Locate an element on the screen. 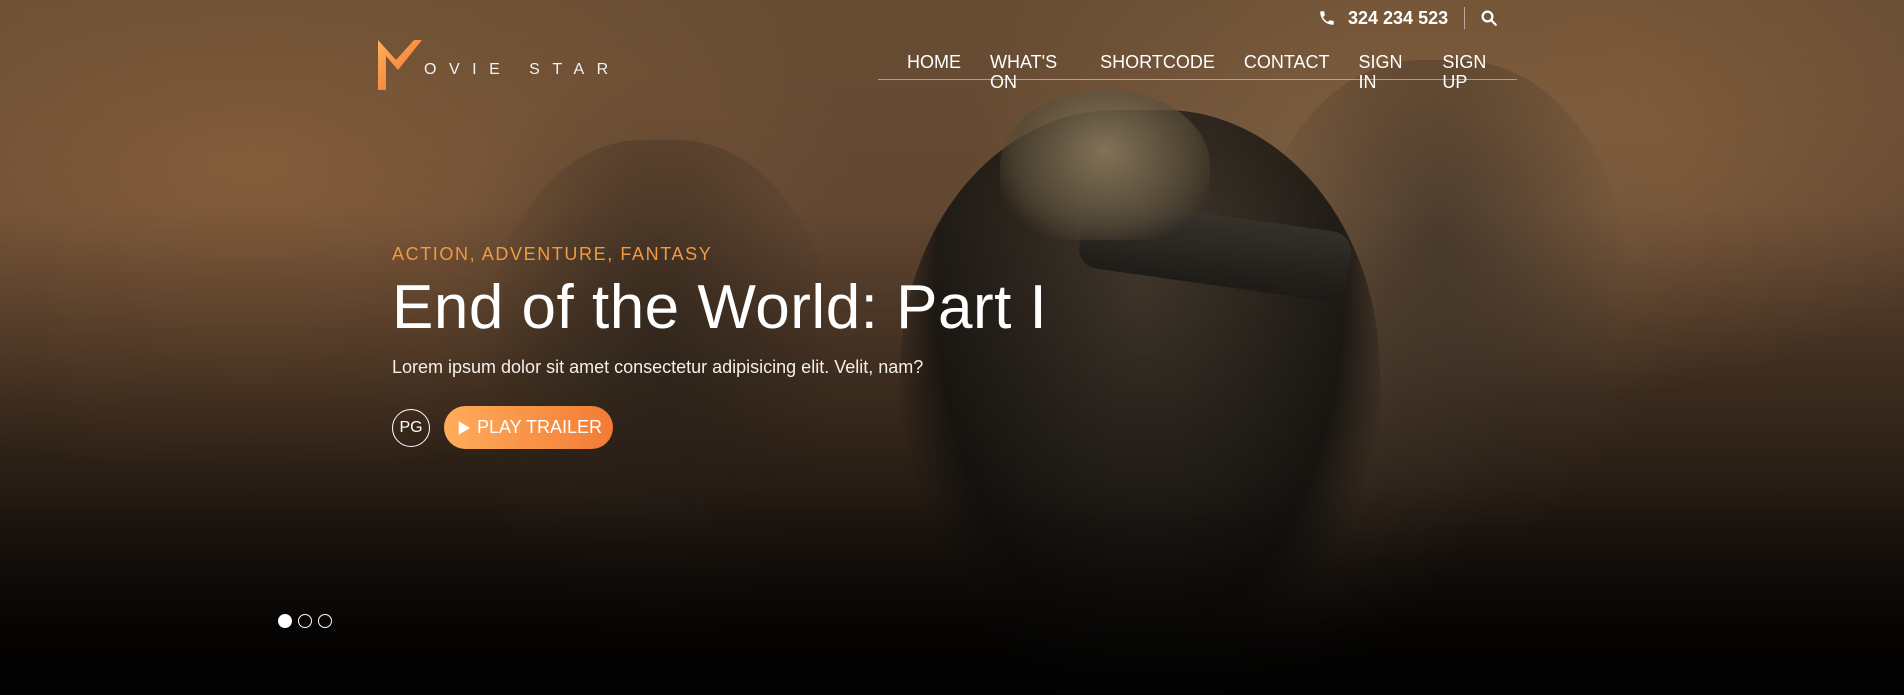  nav-whats-on: WHAT'S ON is located at coordinates (1030, 72).